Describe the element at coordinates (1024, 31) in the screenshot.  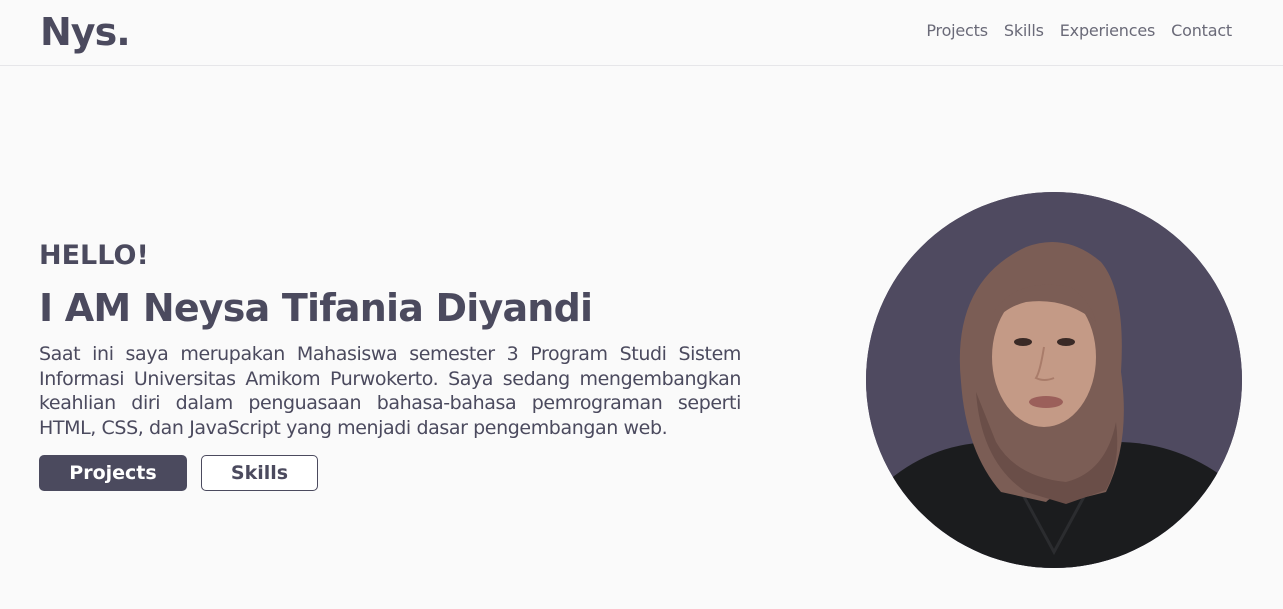
I see `nav-link-skills: Skills` at that location.